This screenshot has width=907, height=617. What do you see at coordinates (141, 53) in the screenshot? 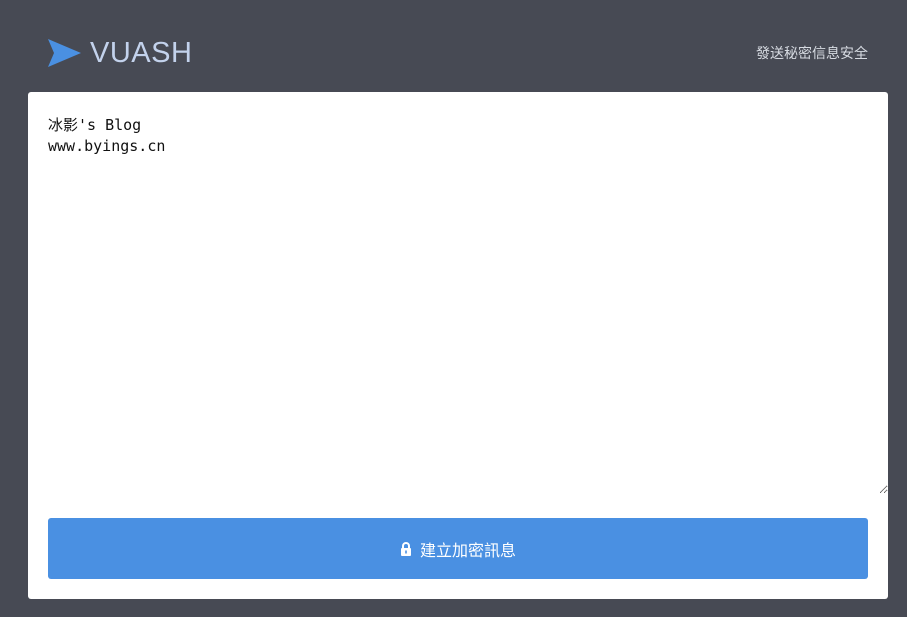
I see `brand-name: VUASH` at bounding box center [141, 53].